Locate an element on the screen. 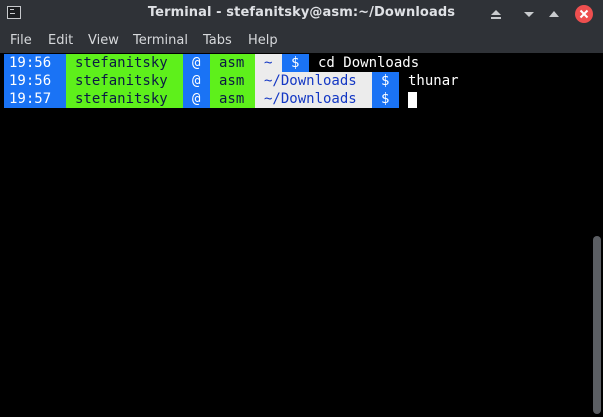 The width and height of the screenshot is (603, 417). menu-view: View is located at coordinates (103, 40).